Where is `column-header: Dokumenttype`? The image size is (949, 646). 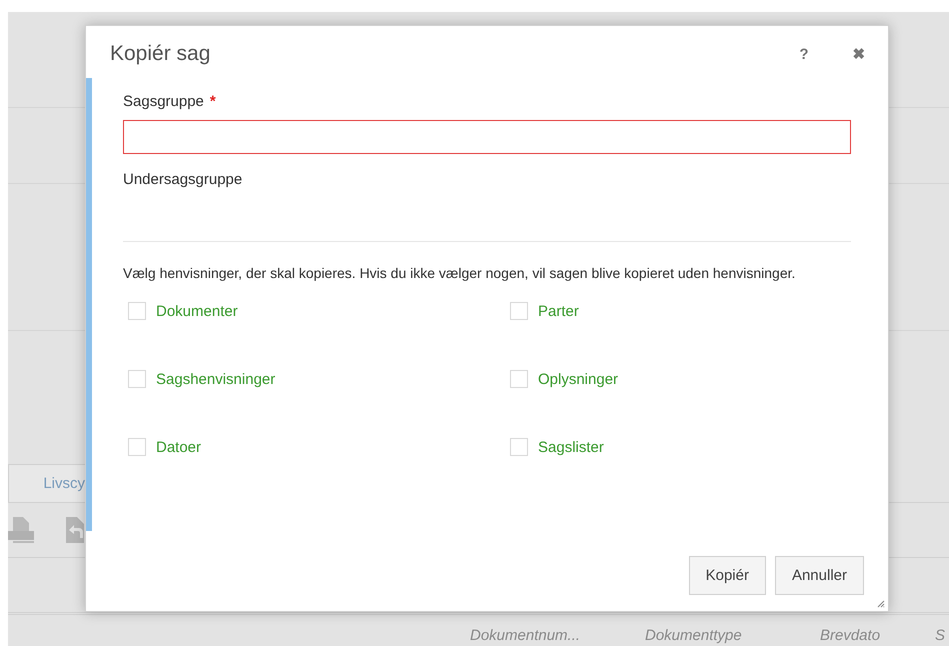 column-header: Dokumenttype is located at coordinates (693, 635).